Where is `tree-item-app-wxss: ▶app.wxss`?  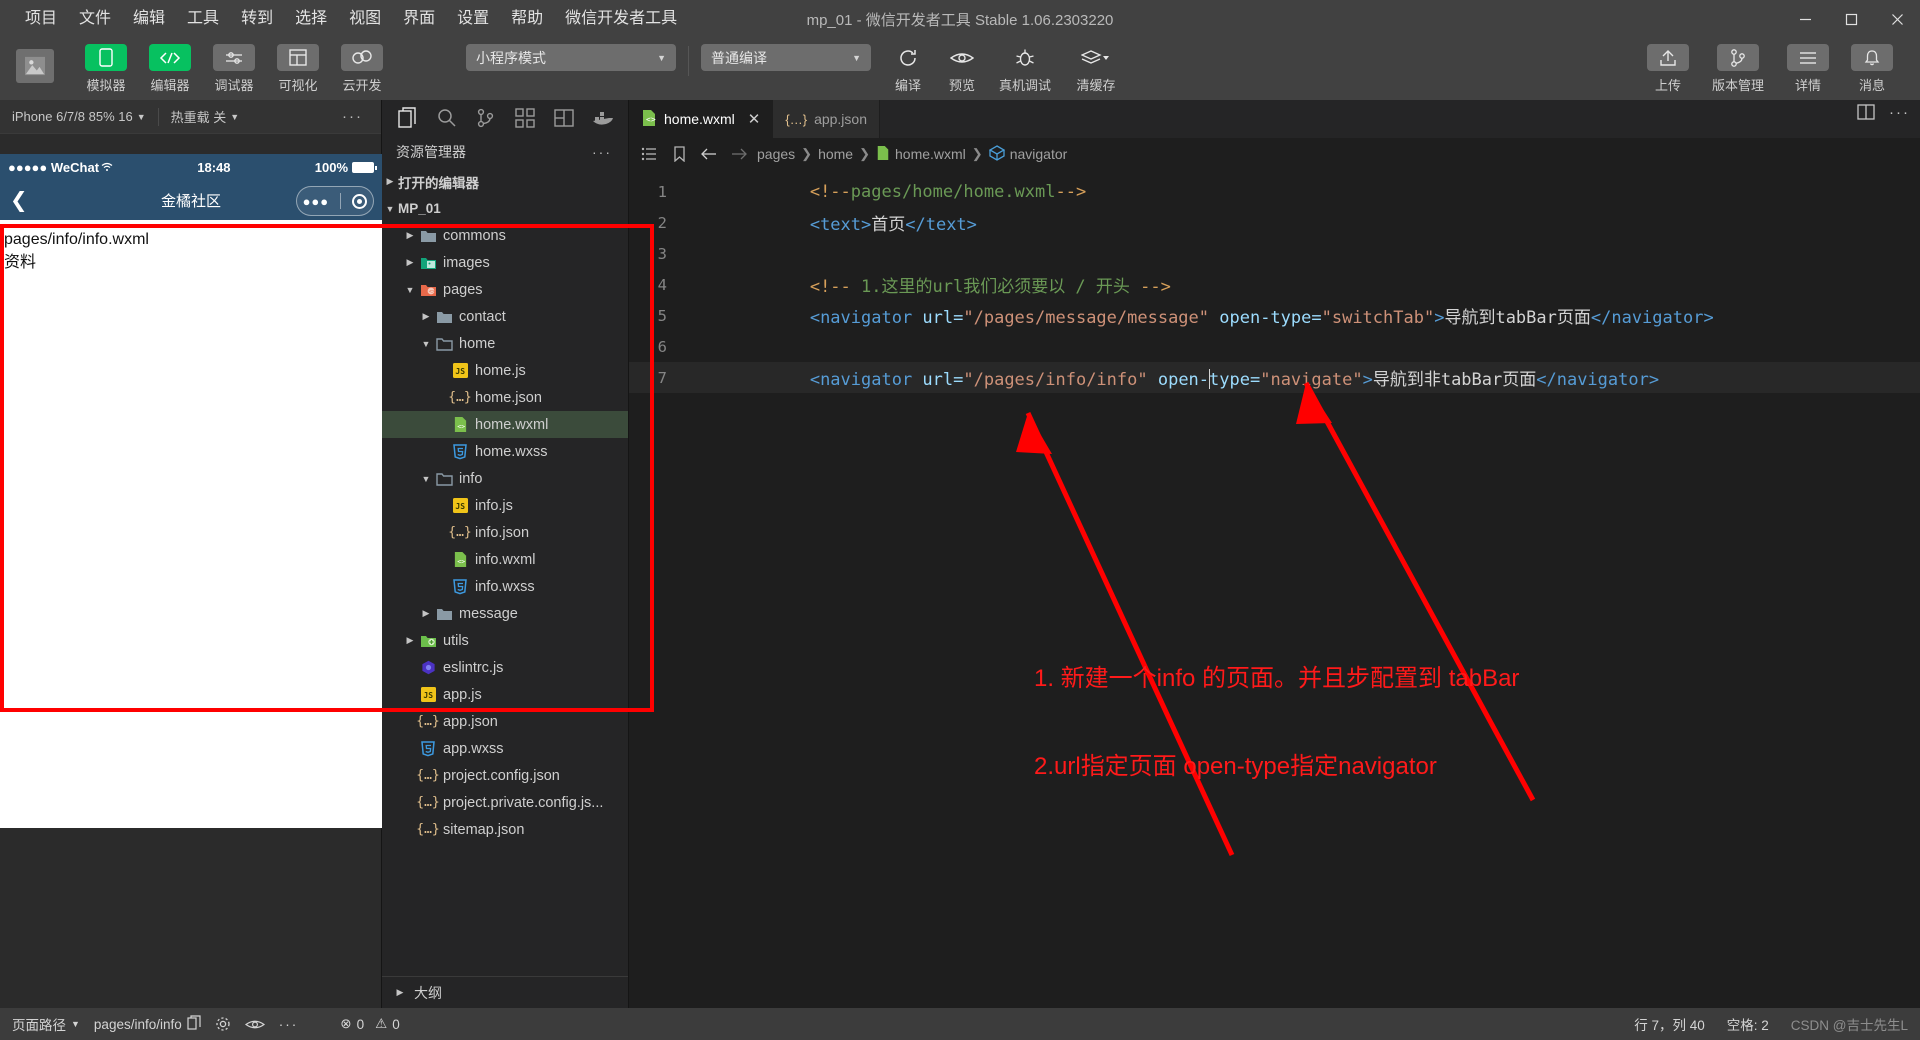 tree-item-app-wxss: ▶app.wxss is located at coordinates (505, 748).